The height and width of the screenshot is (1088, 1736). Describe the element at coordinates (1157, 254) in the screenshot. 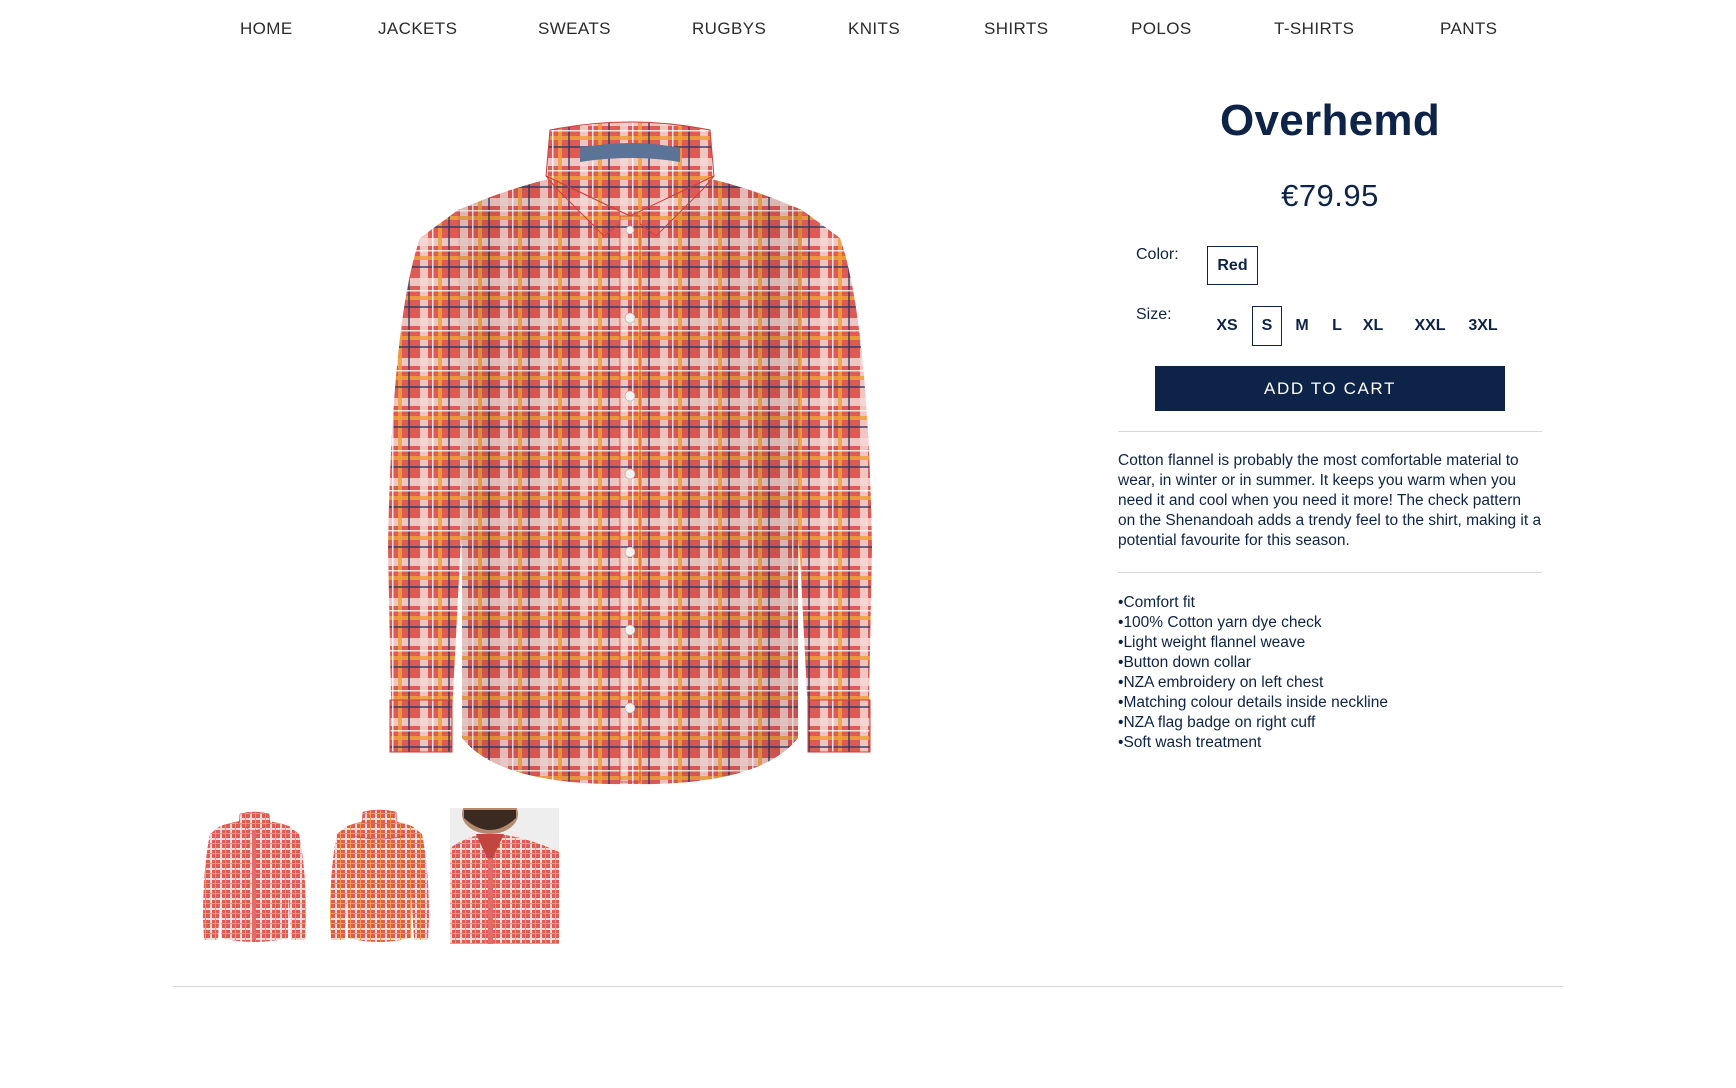

I see `color-label: Color:` at that location.